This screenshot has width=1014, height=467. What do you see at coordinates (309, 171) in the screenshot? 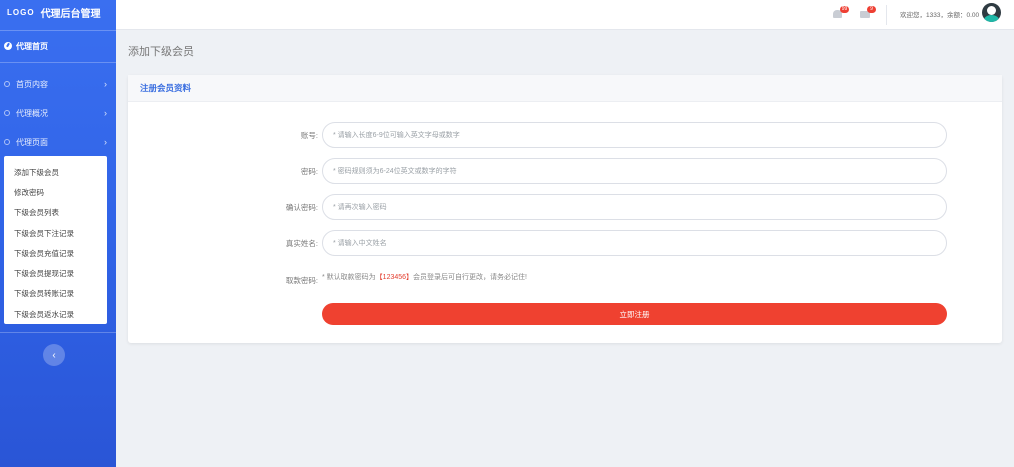
I see `password-label: 密码:` at bounding box center [309, 171].